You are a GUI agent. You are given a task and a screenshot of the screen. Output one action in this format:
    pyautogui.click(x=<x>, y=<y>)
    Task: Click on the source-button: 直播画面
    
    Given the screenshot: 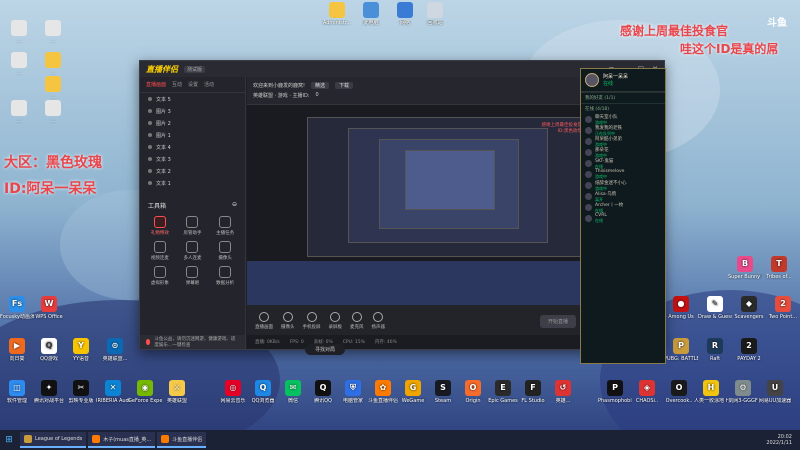 What is the action you would take?
    pyautogui.click(x=264, y=321)
    